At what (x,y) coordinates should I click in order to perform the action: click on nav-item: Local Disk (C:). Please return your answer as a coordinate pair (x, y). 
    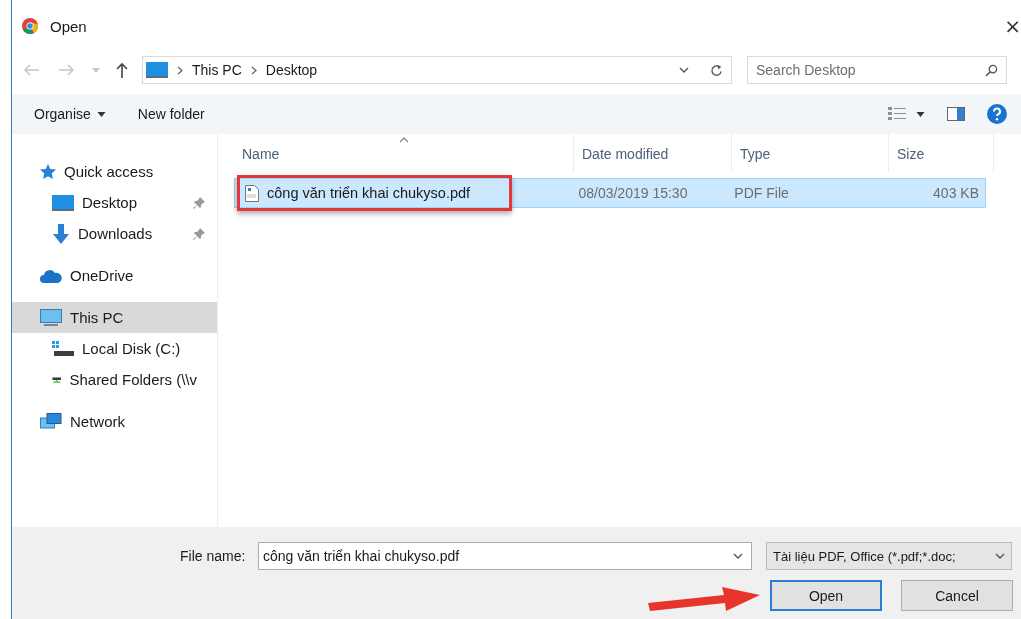
    Looking at the image, I should click on (114, 348).